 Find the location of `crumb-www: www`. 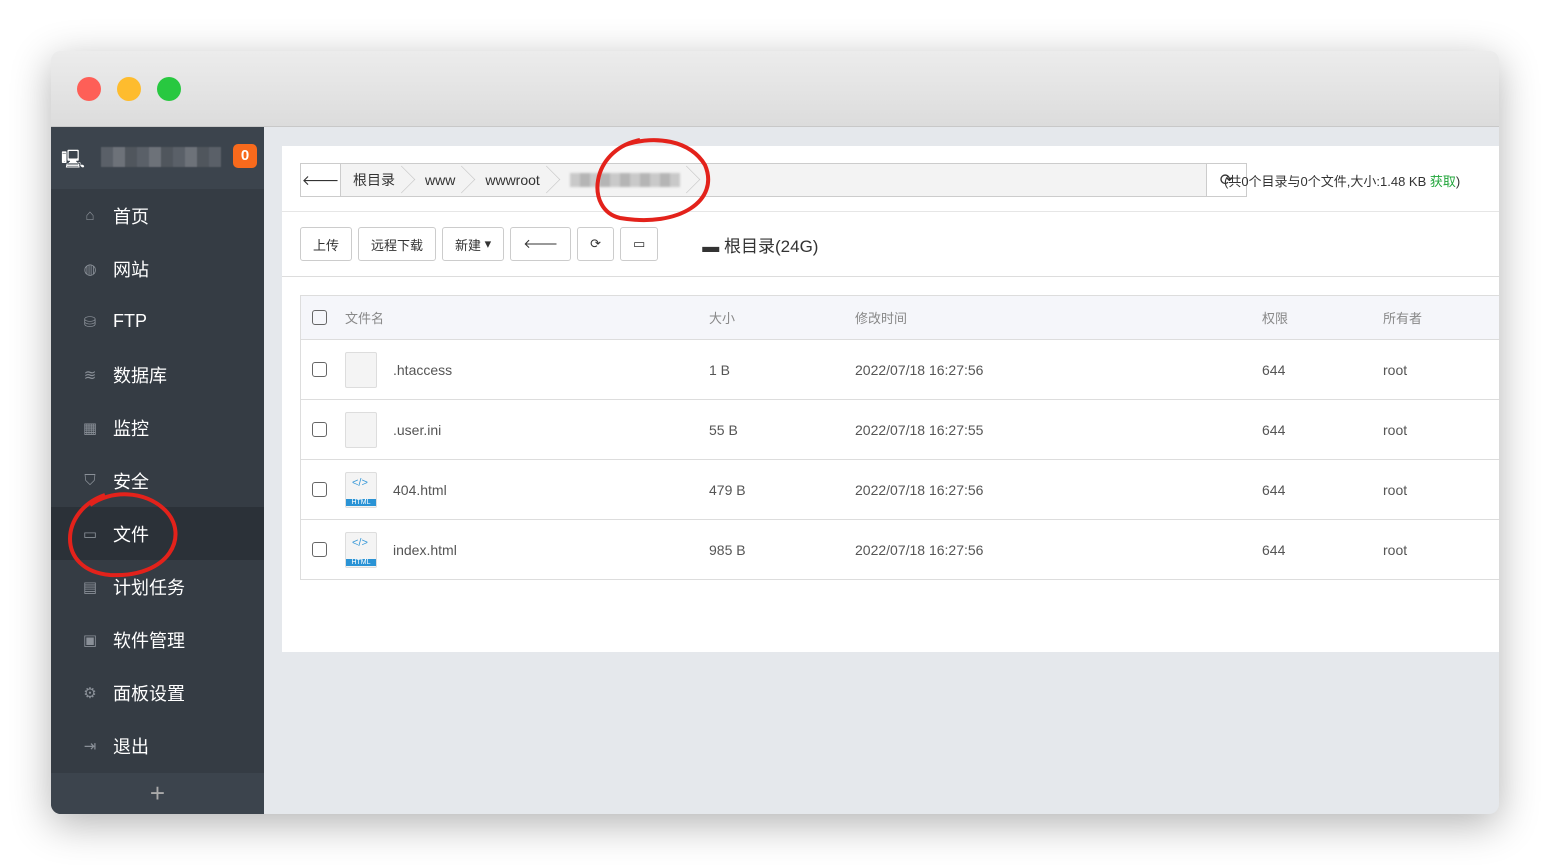

crumb-www: www is located at coordinates (443, 180).